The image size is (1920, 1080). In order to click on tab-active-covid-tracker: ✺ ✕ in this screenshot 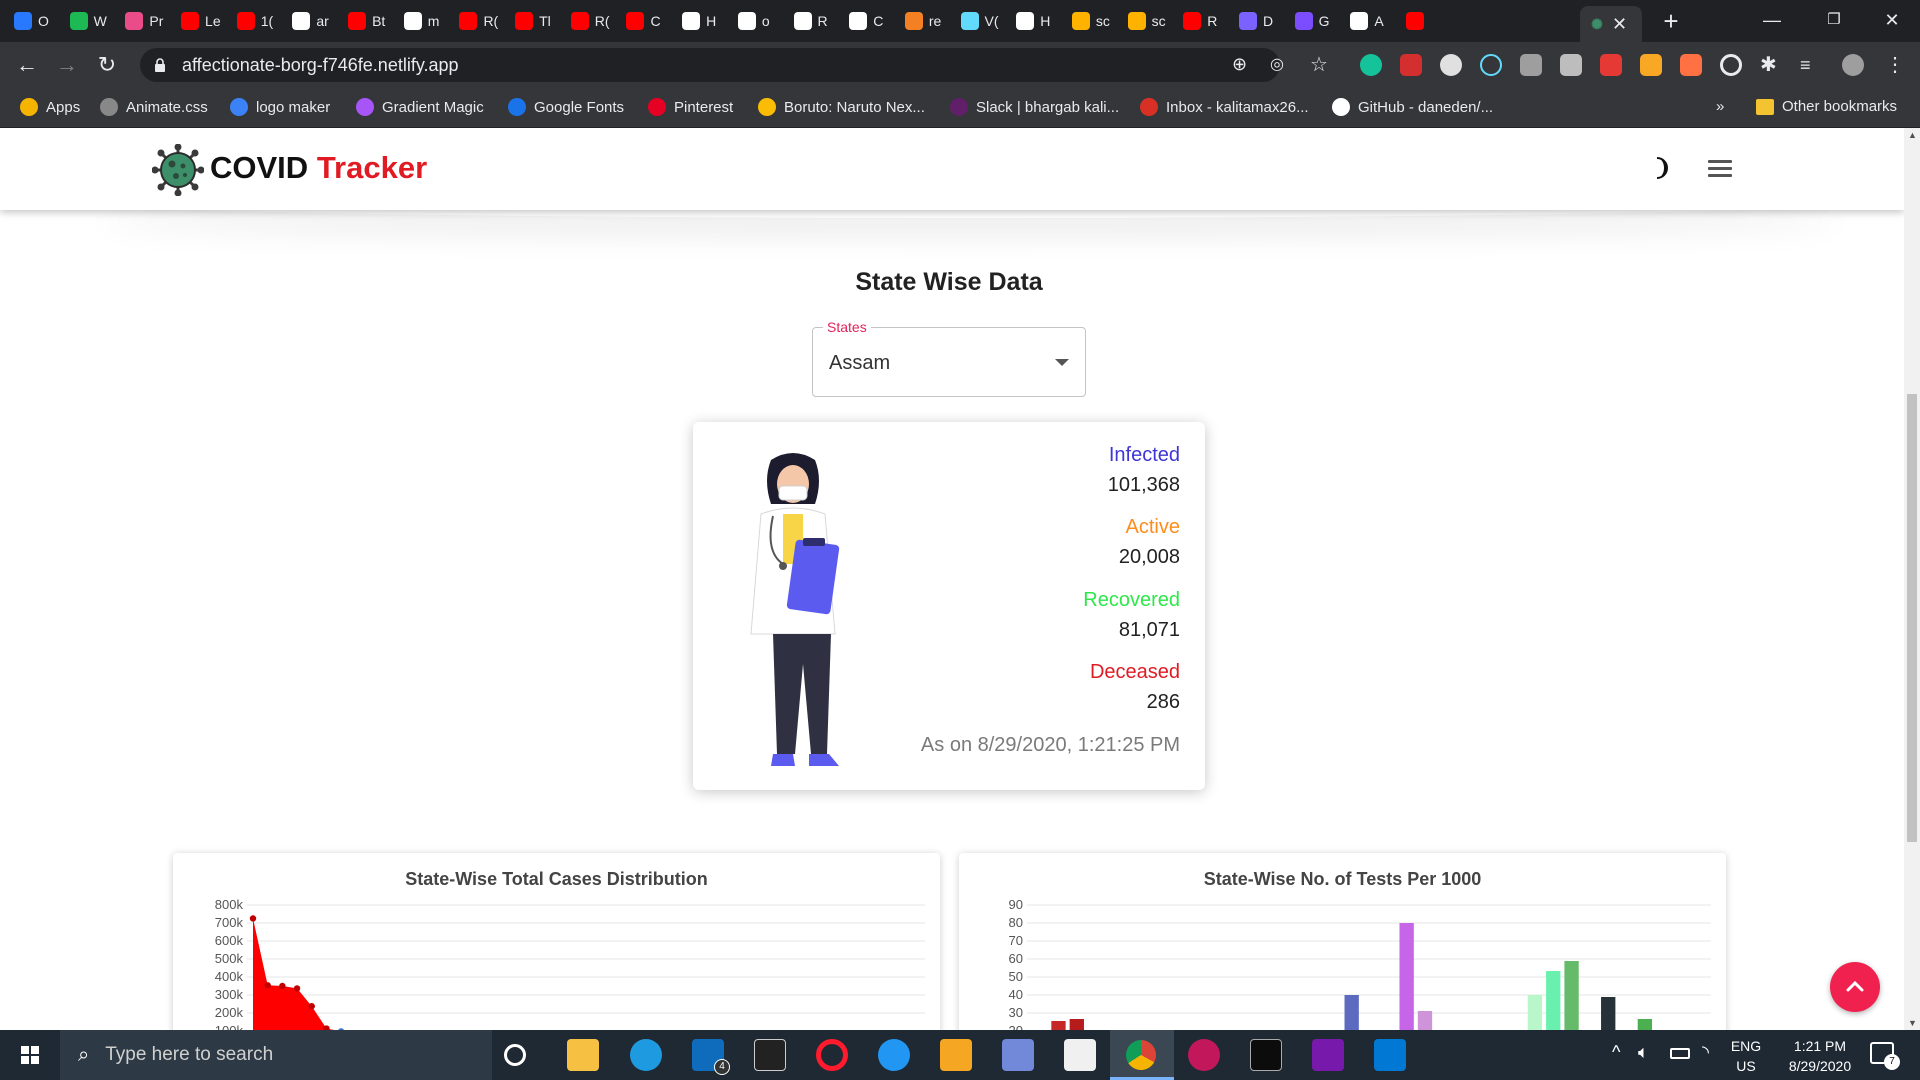, I will do `click(1611, 24)`.